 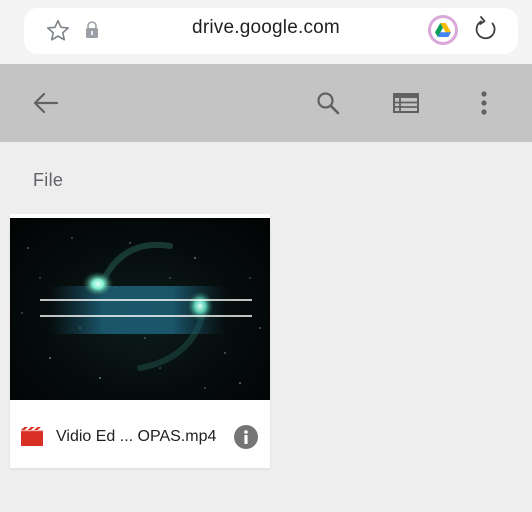 What do you see at coordinates (246, 437) in the screenshot?
I see `info-icon` at bounding box center [246, 437].